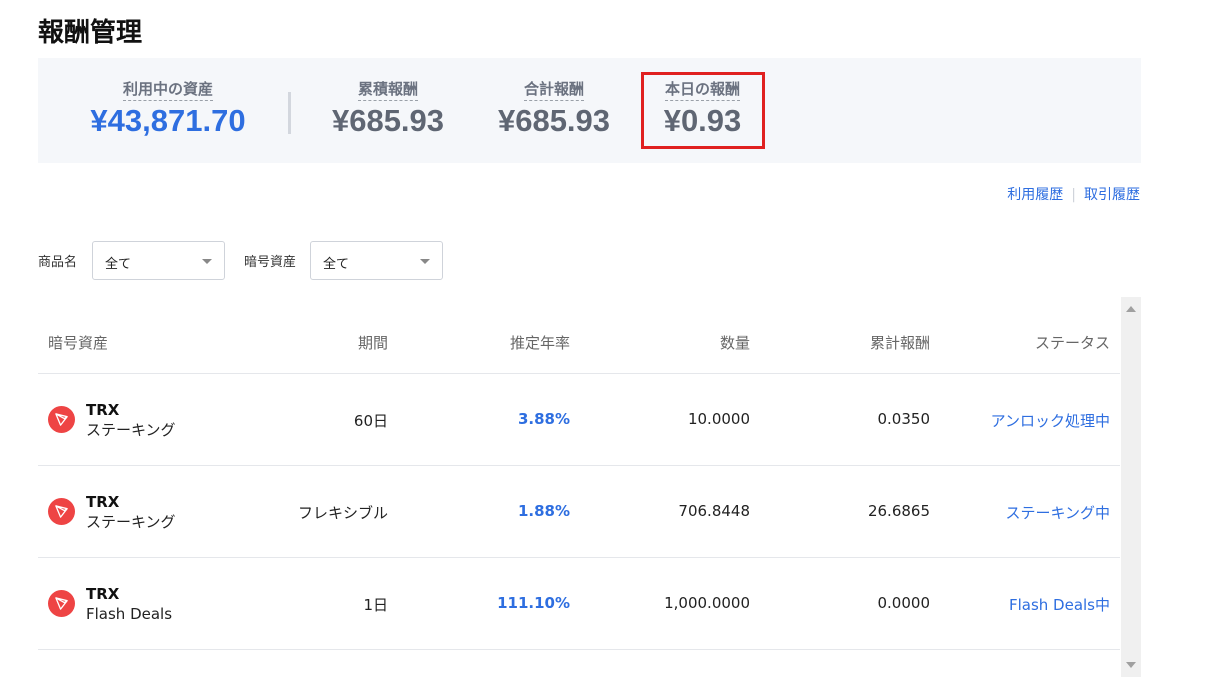 This screenshot has height=688, width=1206. I want to click on page-title: 報酬管理, so click(90, 33).